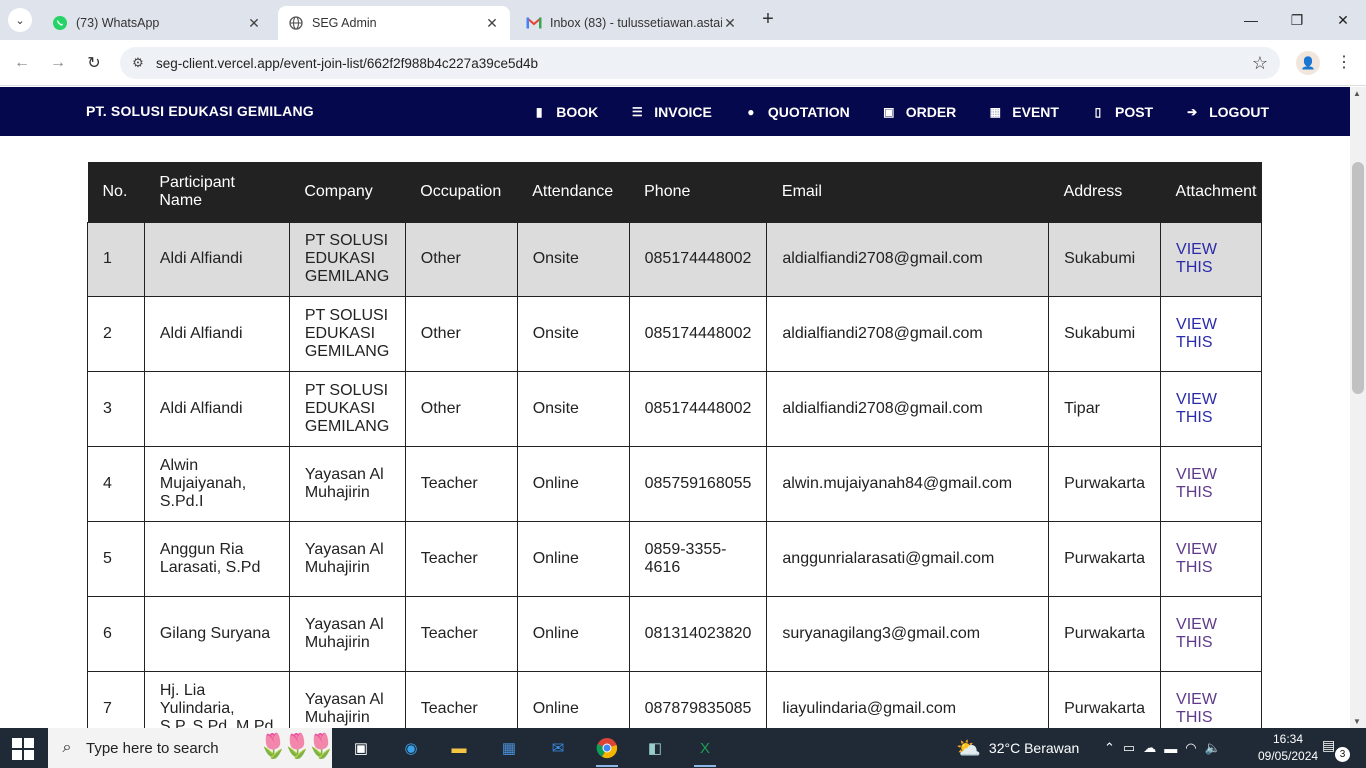 The height and width of the screenshot is (768, 1366). Describe the element at coordinates (216, 408) in the screenshot. I see `cell-participant-name: Aldi Alfiandi` at that location.